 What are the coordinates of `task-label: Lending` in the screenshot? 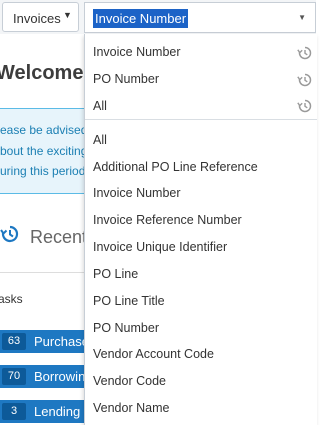 It's located at (57, 411).